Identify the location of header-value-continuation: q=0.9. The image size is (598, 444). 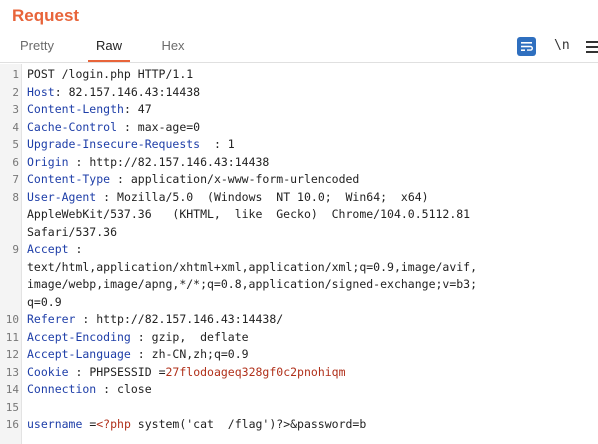
(44, 301).